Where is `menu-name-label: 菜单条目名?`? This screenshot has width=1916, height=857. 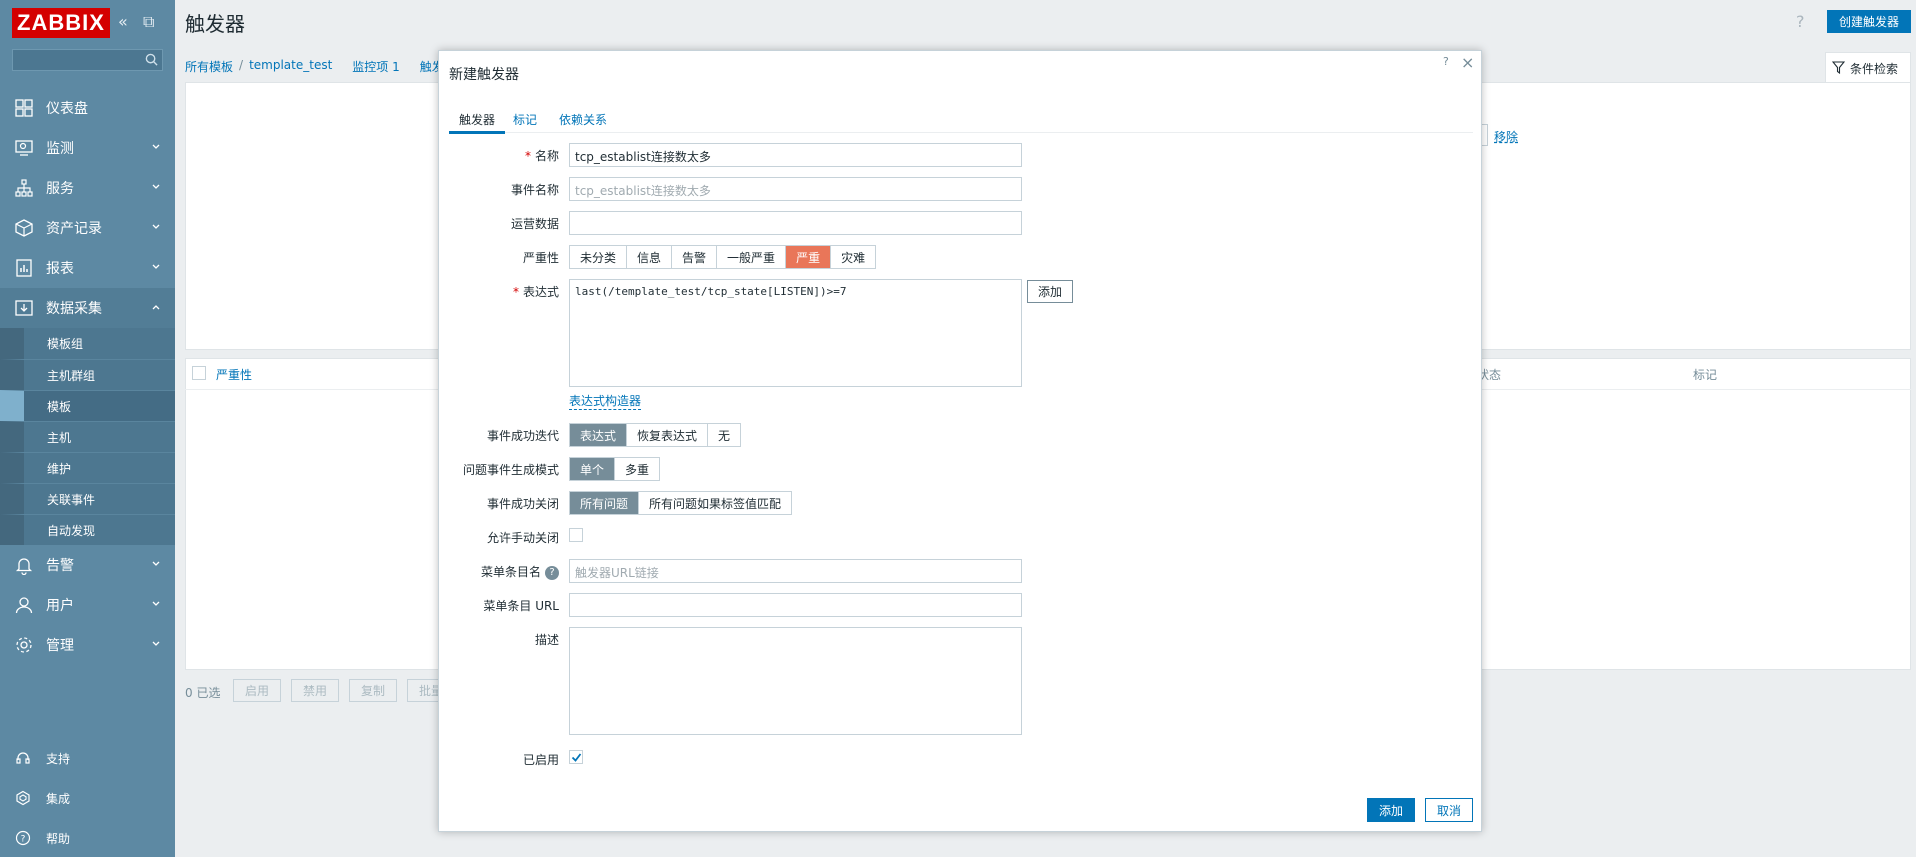
menu-name-label: 菜单条目名? is located at coordinates (449, 571).